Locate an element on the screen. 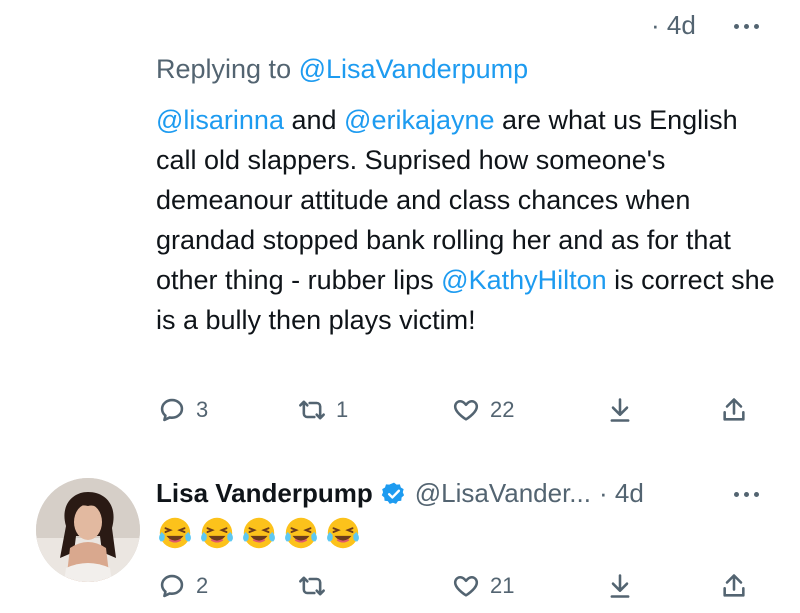 This screenshot has width=800, height=613. verified-badge-icon is located at coordinates (392, 493).